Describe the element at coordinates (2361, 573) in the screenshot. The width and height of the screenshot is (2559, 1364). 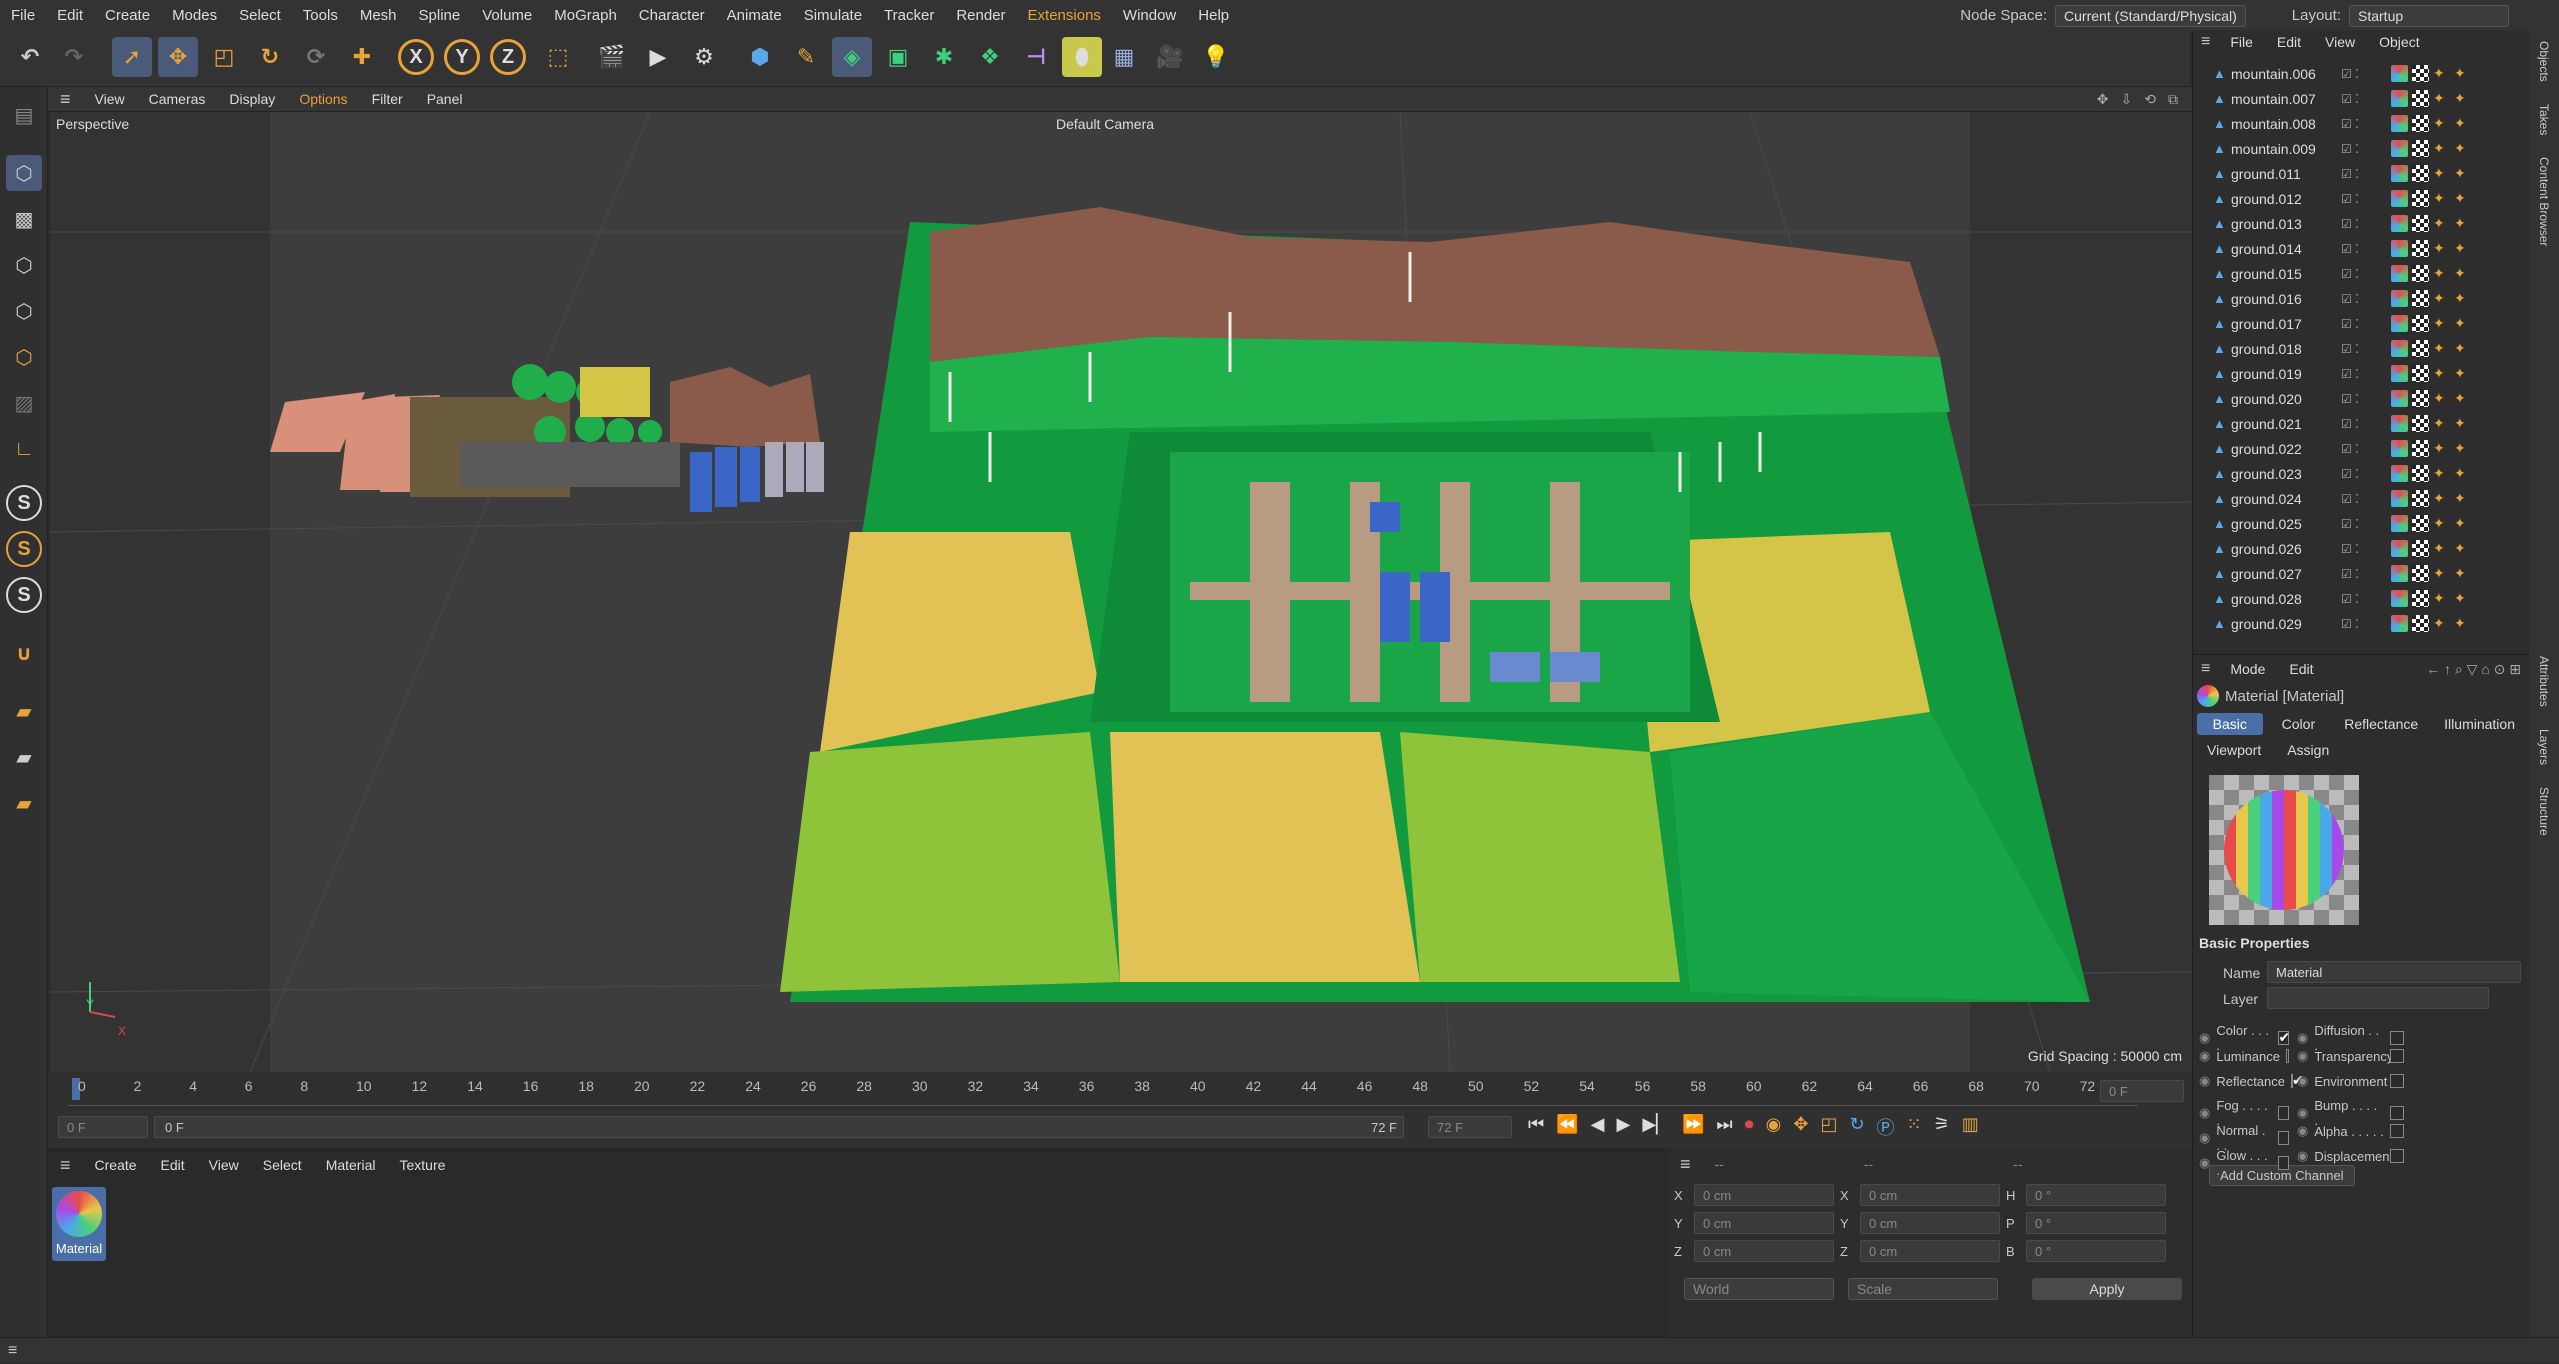
I see `object-row: ▲ ground.027 ☑ ⁚ ✦ ✦` at that location.